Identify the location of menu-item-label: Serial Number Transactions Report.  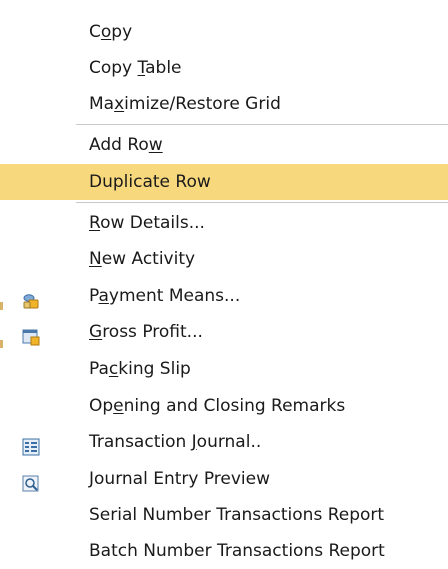
(237, 515).